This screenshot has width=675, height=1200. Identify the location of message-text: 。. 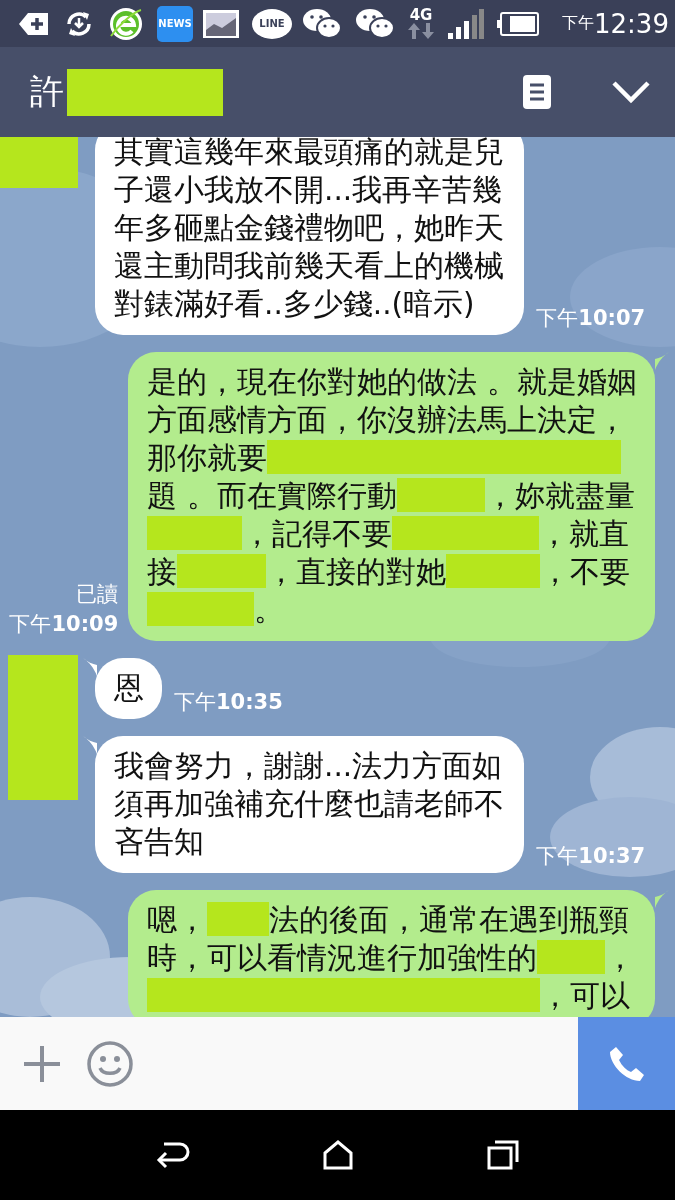
(268, 610).